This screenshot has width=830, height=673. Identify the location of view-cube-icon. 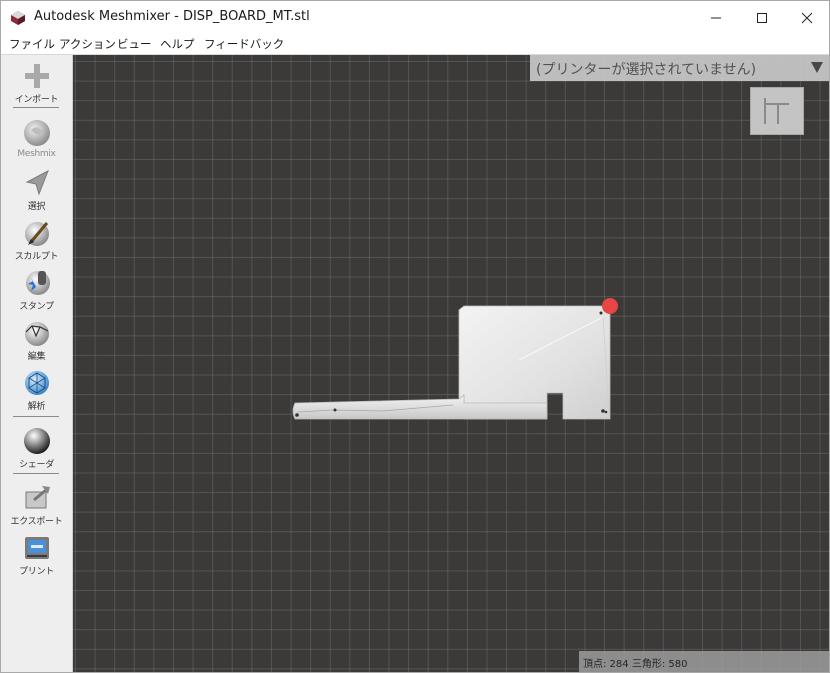
(776, 111).